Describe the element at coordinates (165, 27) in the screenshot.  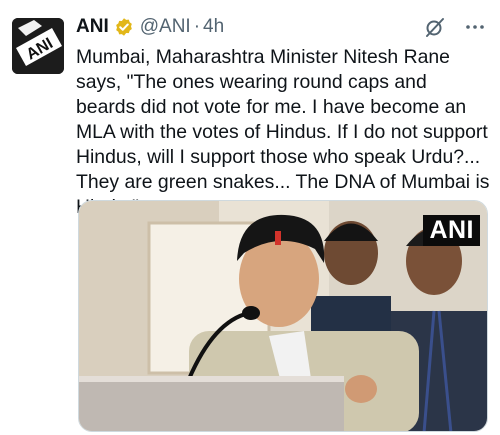
I see `author-handle: @ANI` at that location.